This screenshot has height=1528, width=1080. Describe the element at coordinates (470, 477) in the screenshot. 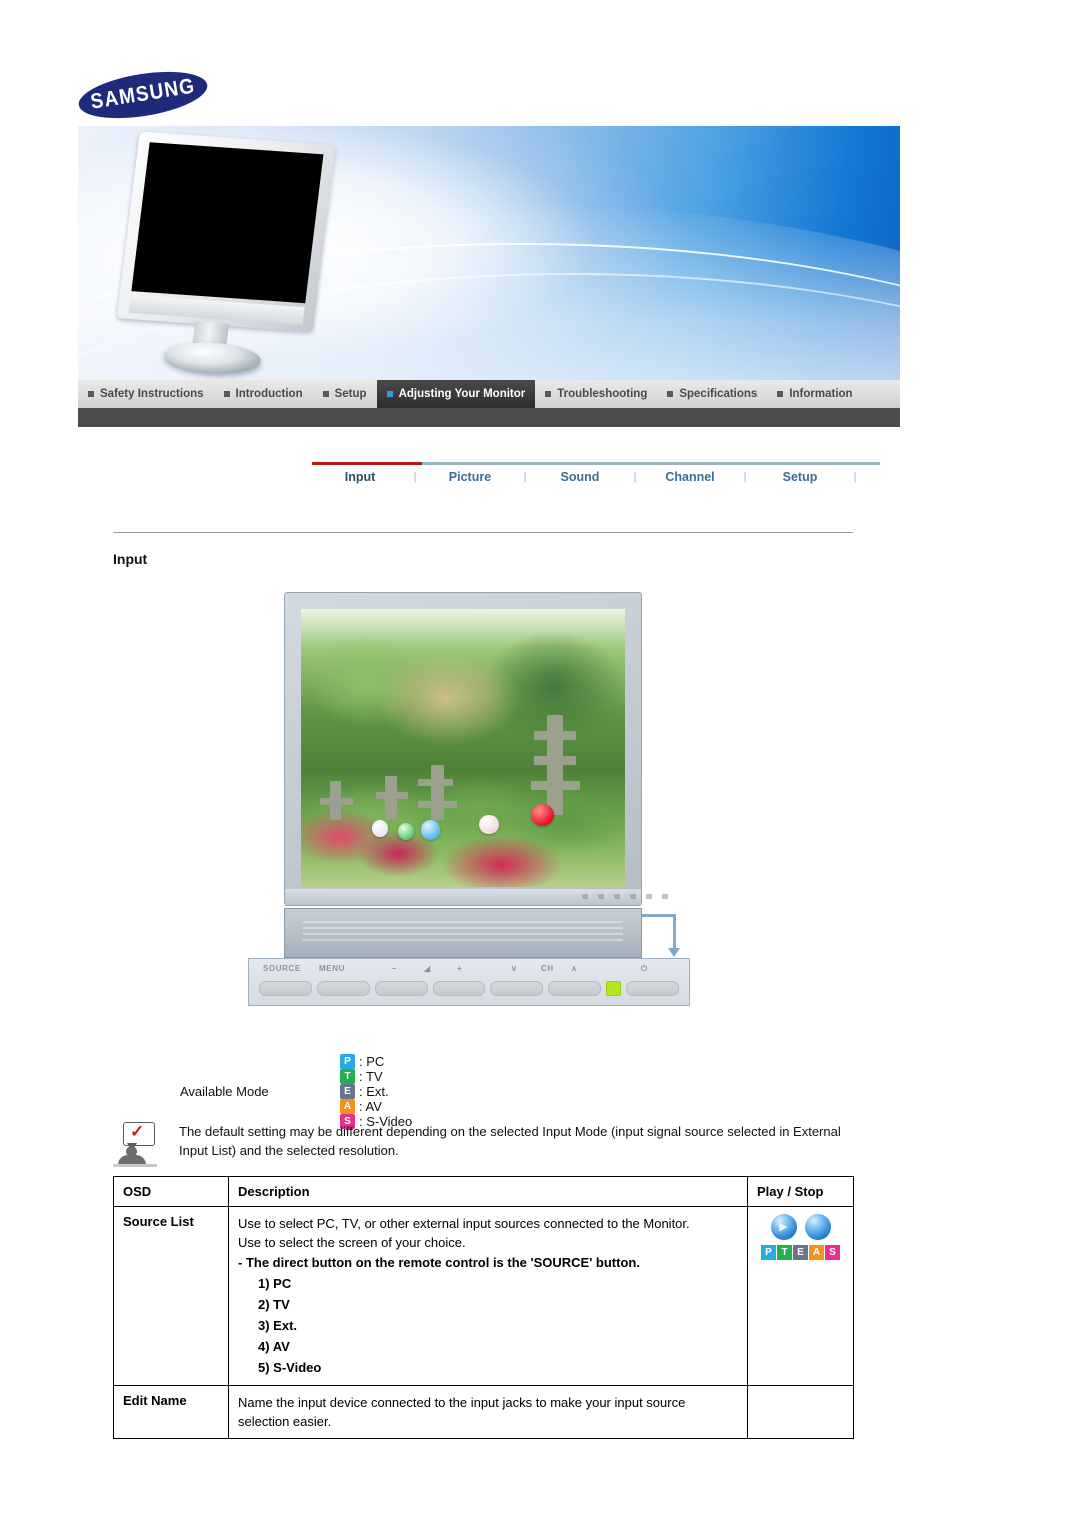

I see `subnav-item-picture: Picture` at that location.